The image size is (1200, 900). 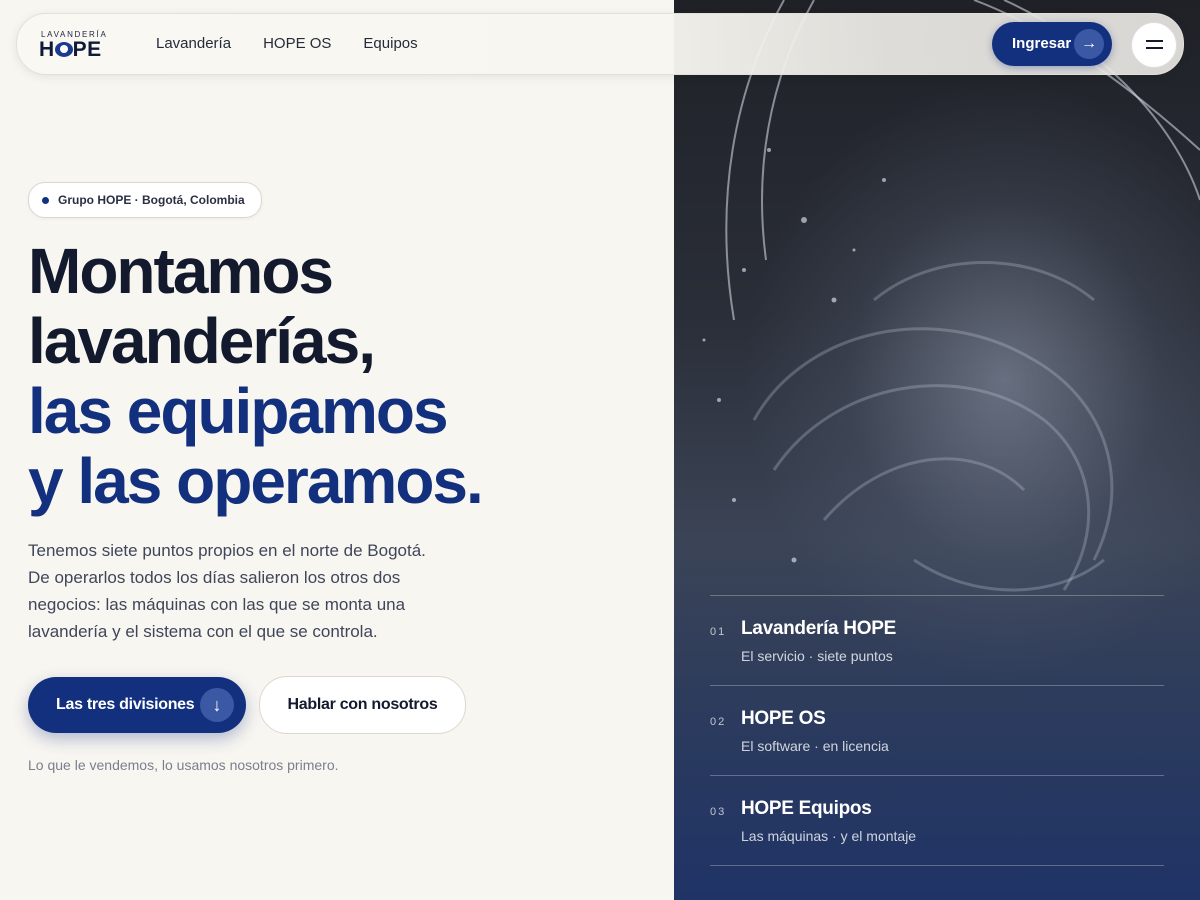 I want to click on divisions-button: Las tres divisiones ↓, so click(x=137, y=705).